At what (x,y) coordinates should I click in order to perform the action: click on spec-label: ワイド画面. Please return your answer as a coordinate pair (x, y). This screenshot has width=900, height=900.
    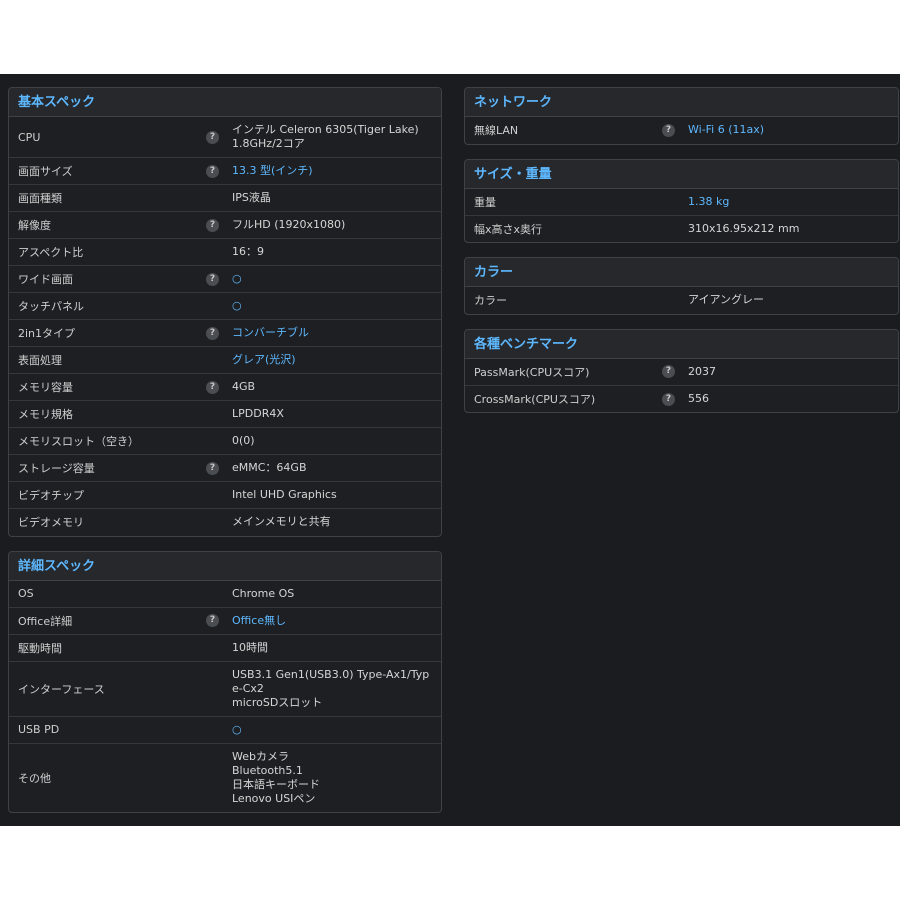
    Looking at the image, I should click on (45, 279).